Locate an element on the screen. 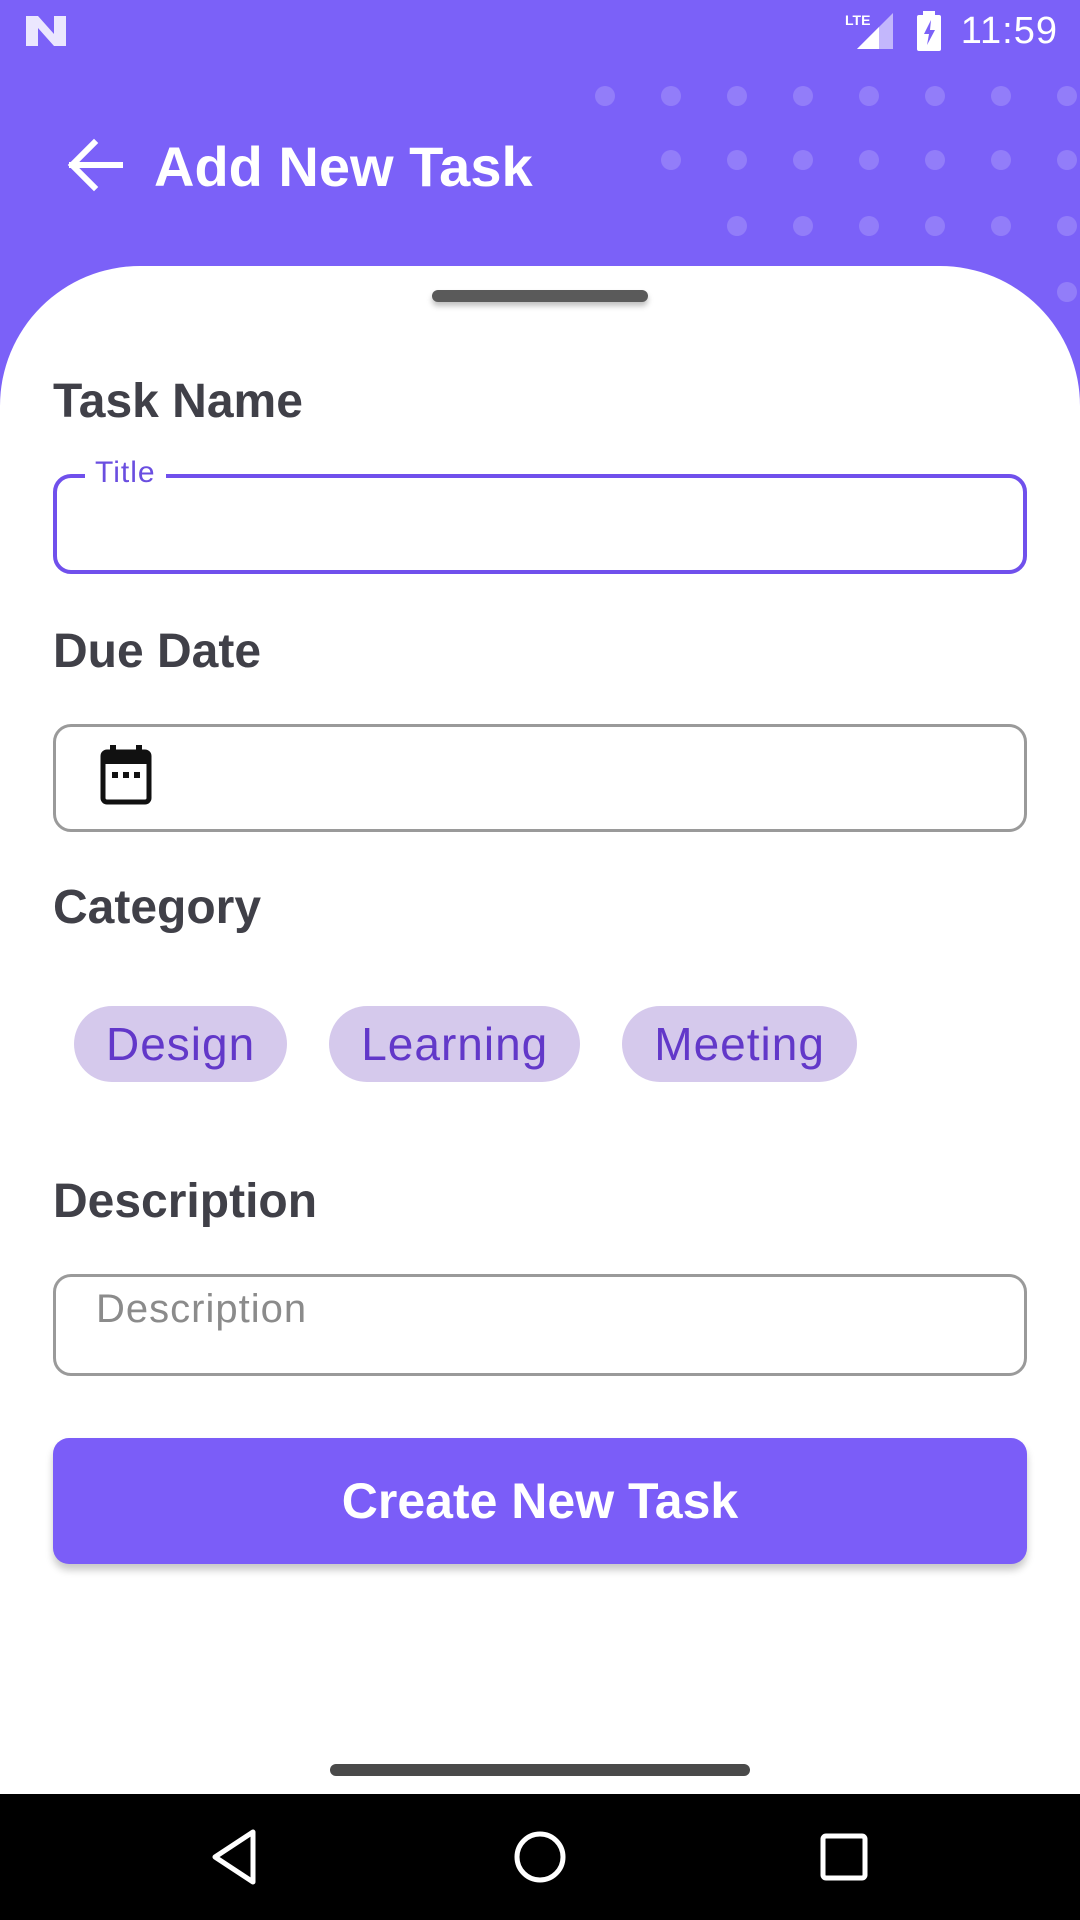 This screenshot has width=1080, height=1920. task-name-label: Task Name is located at coordinates (178, 401).